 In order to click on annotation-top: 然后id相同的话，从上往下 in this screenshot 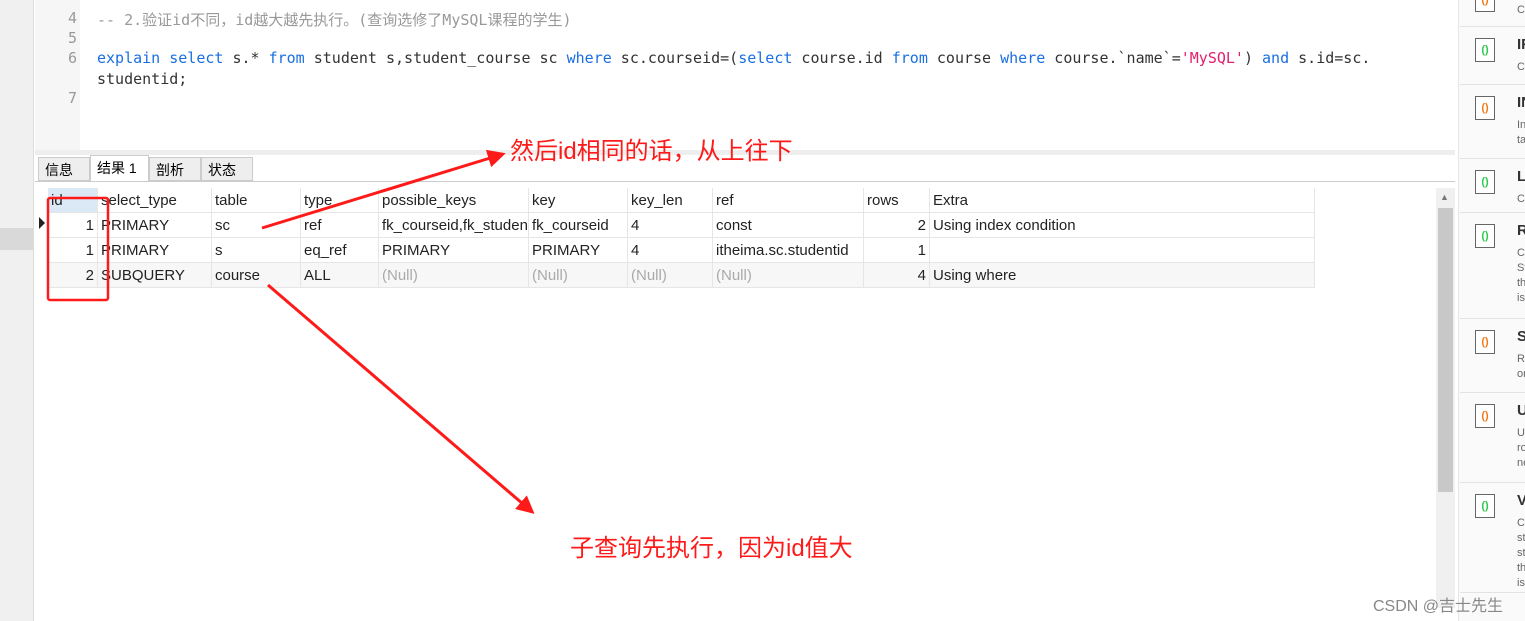, I will do `click(651, 151)`.